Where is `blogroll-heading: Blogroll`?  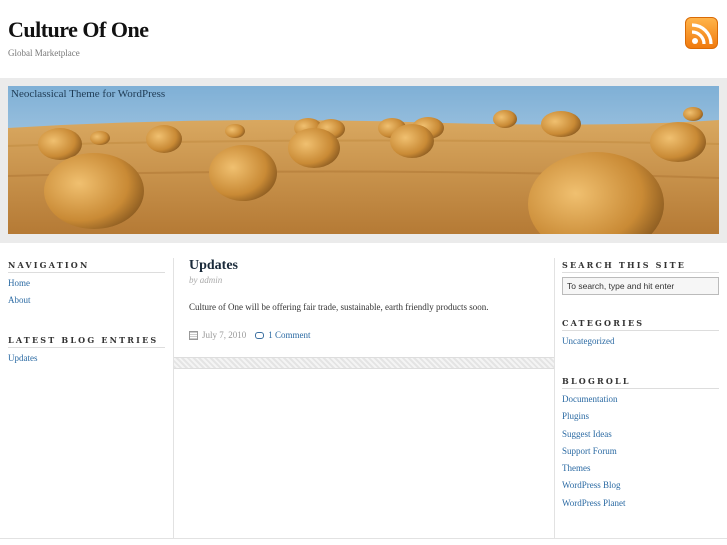
blogroll-heading: Blogroll is located at coordinates (596, 381).